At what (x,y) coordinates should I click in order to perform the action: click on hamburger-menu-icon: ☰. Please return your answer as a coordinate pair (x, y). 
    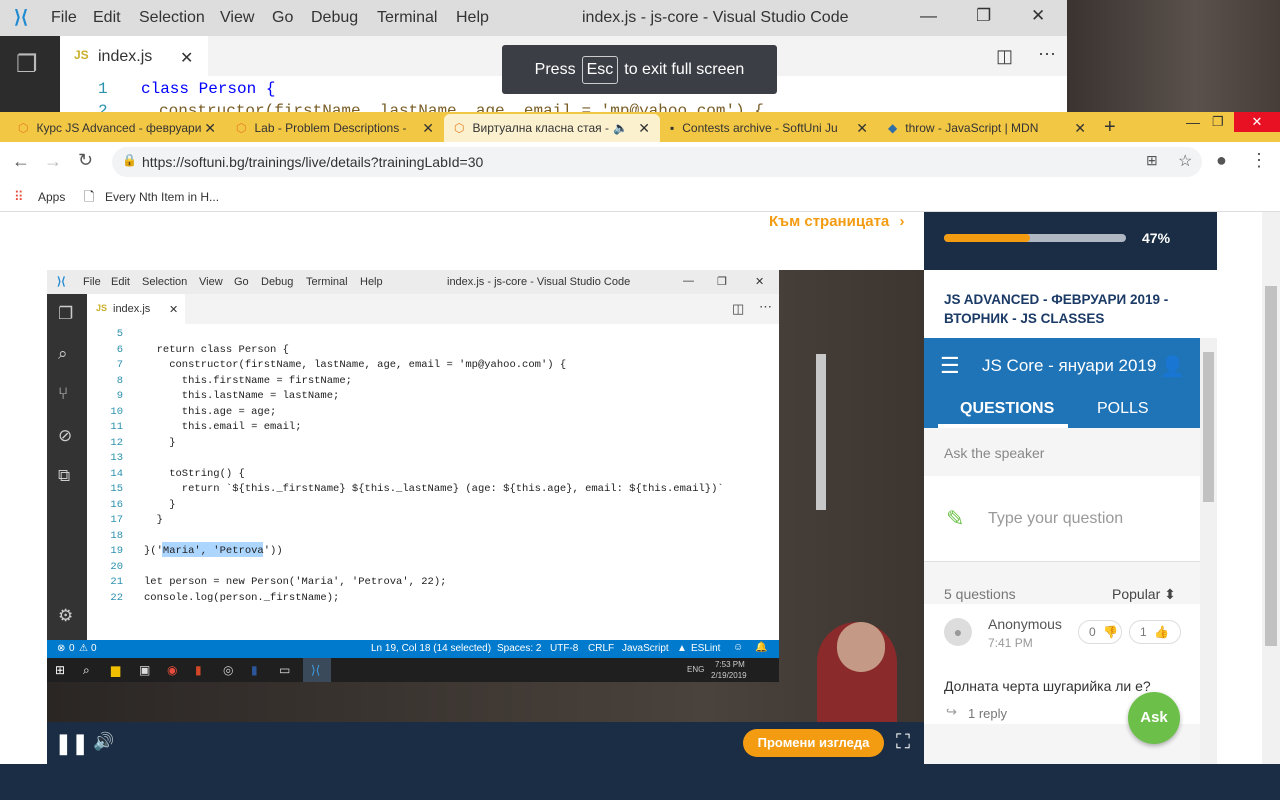
    Looking at the image, I should click on (950, 366).